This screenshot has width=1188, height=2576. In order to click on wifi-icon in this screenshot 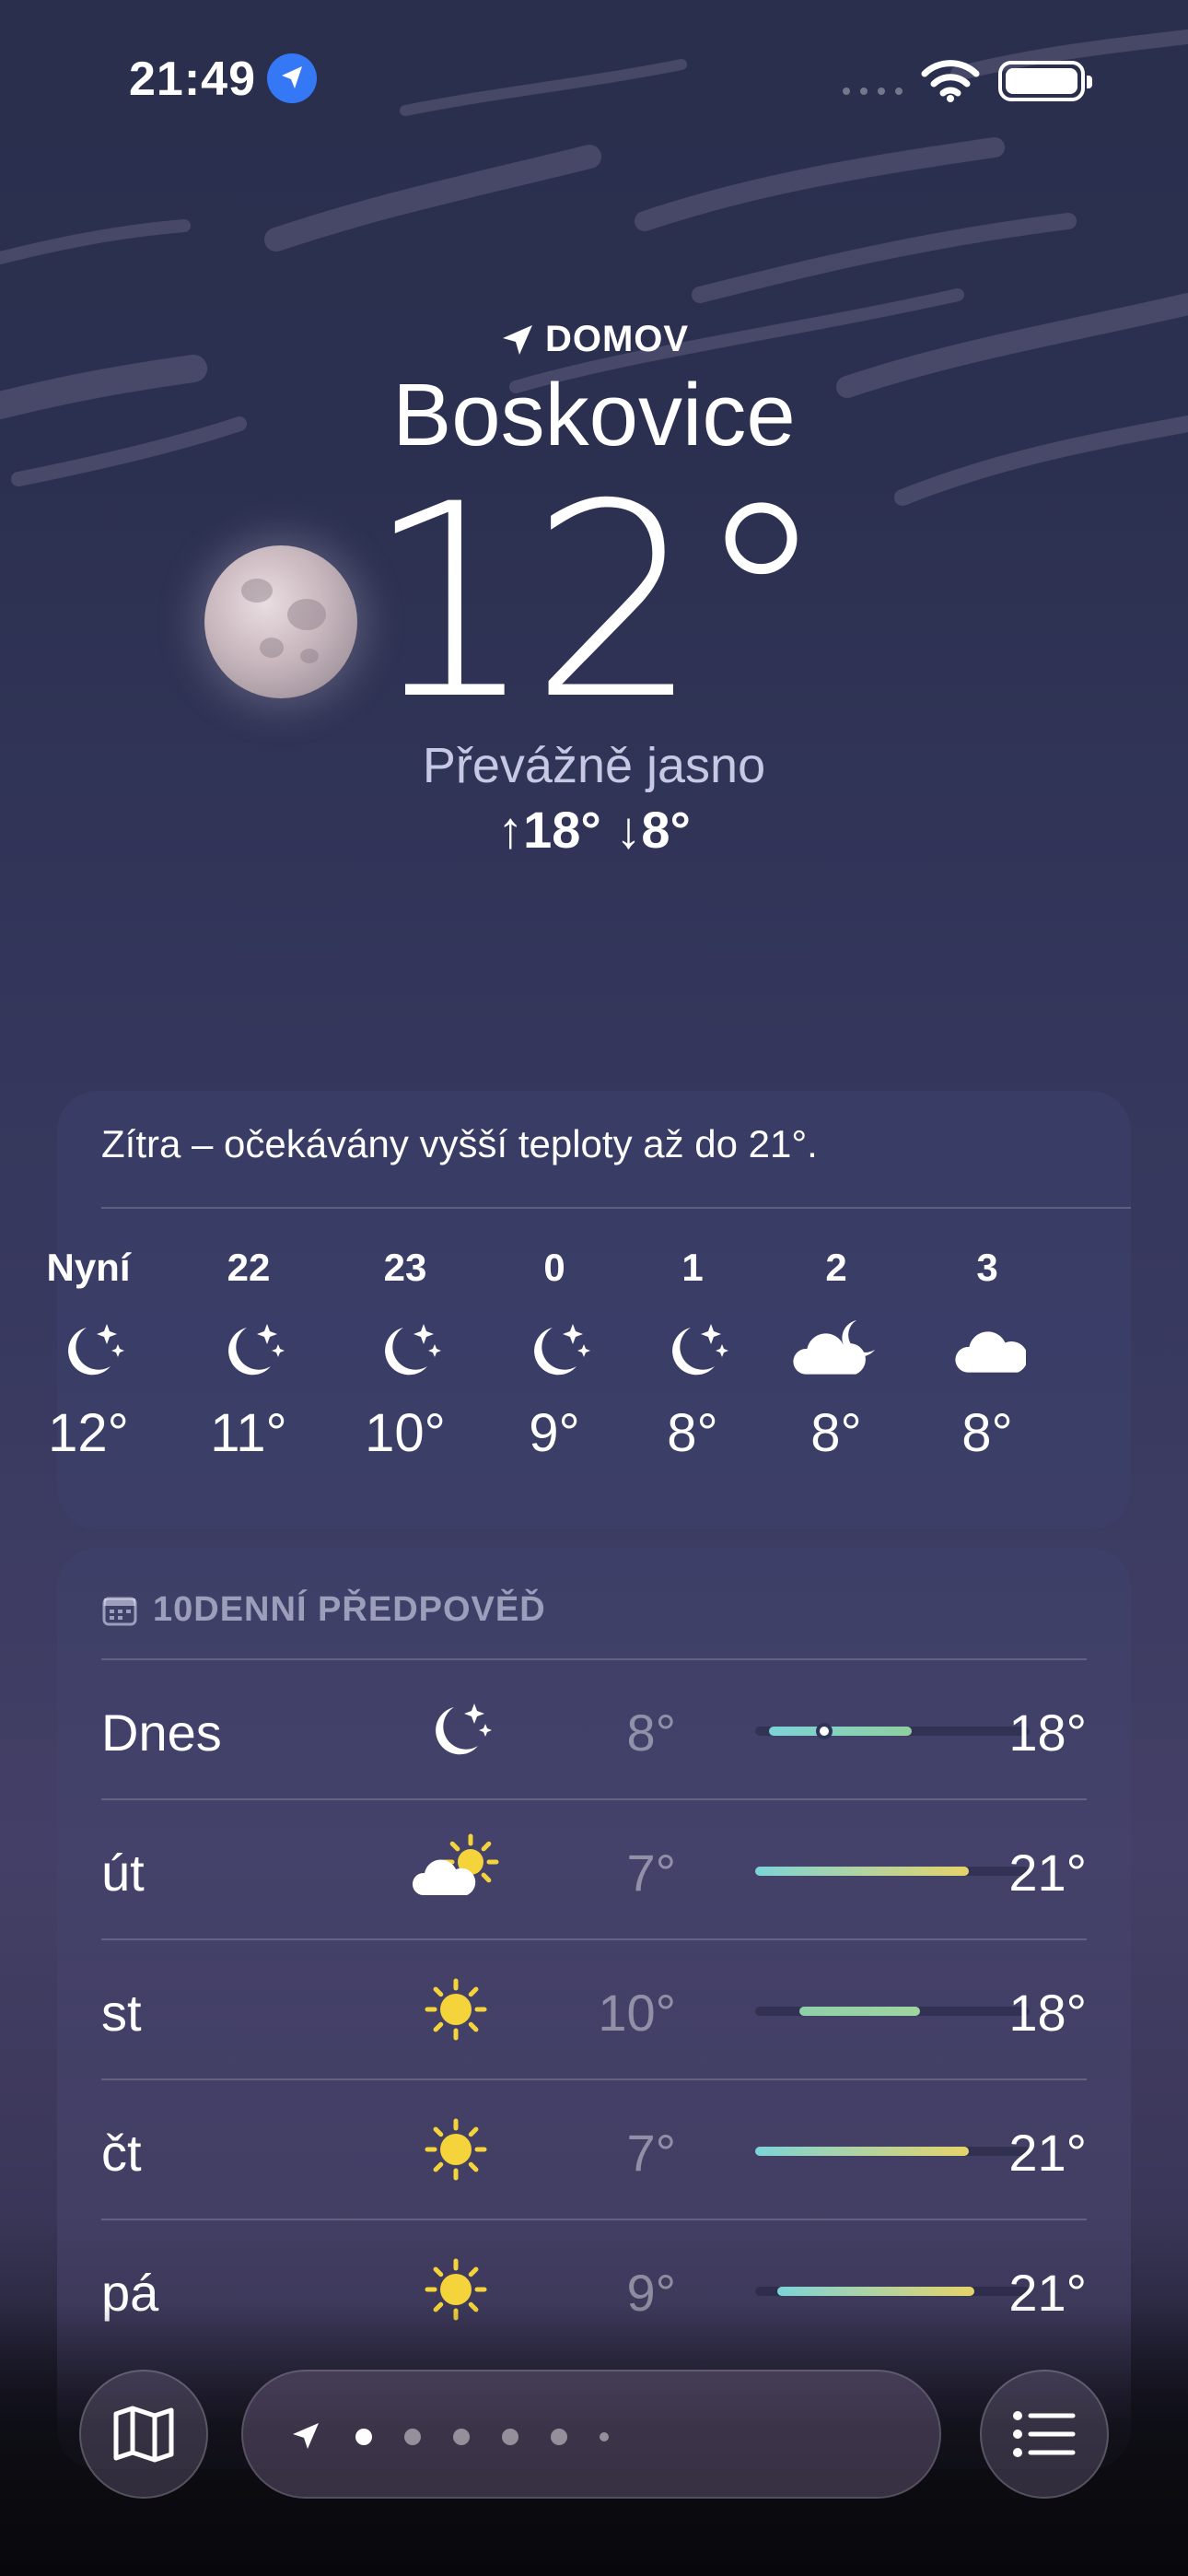, I will do `click(951, 81)`.